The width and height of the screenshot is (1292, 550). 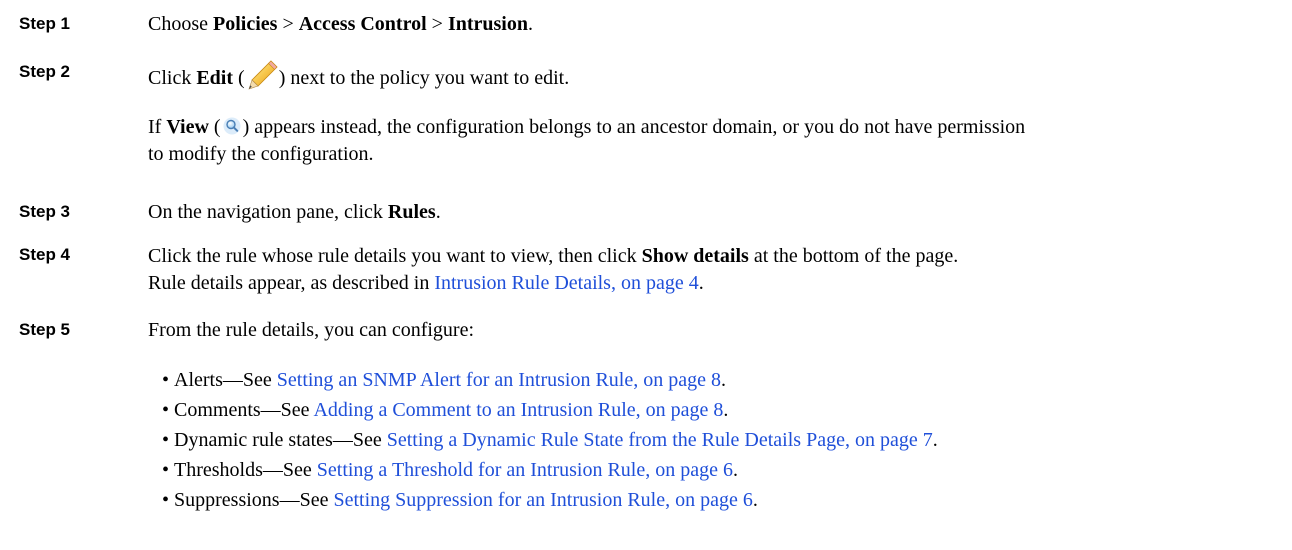 I want to click on view-label: View, so click(x=187, y=127).